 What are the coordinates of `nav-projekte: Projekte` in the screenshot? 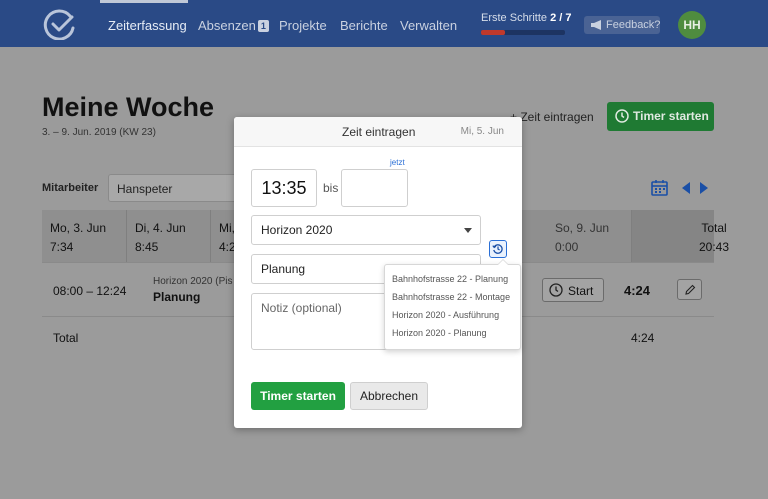 It's located at (303, 25).